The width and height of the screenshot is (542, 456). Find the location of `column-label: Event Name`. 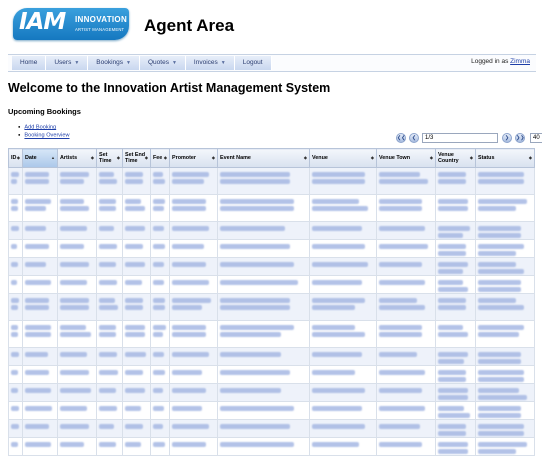

column-label: Event Name is located at coordinates (235, 158).